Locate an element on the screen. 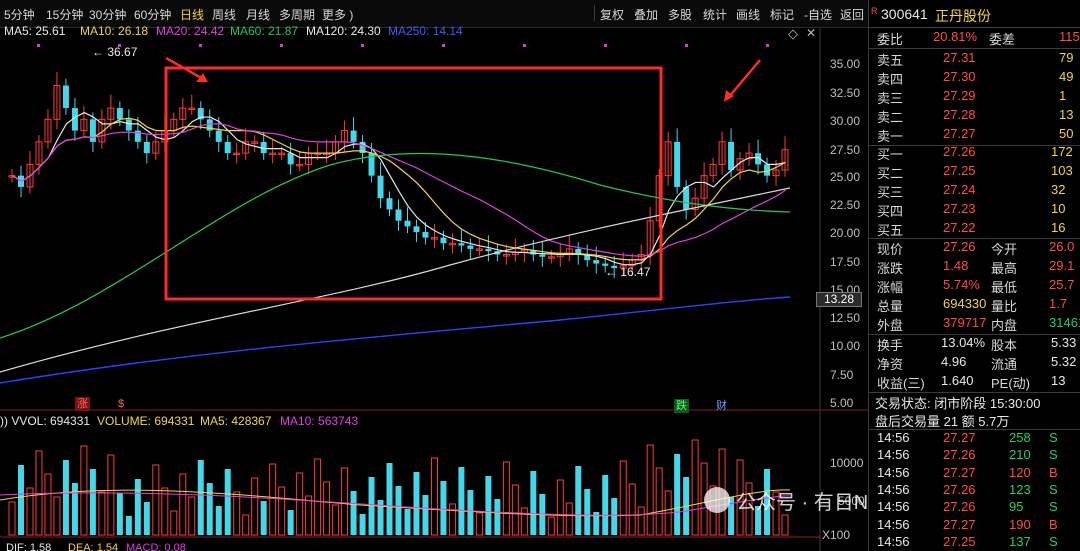  sell-order-row: 卖二 27.28 13 is located at coordinates (974, 116).